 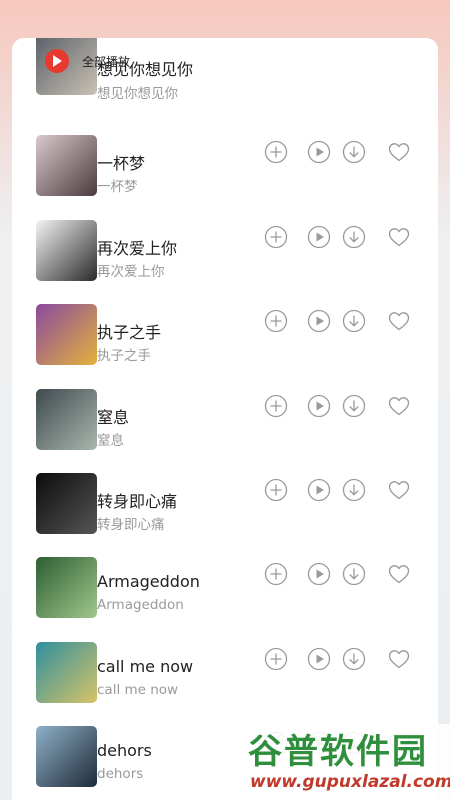 I want to click on song-artist: 转身即心痛, so click(x=131, y=525).